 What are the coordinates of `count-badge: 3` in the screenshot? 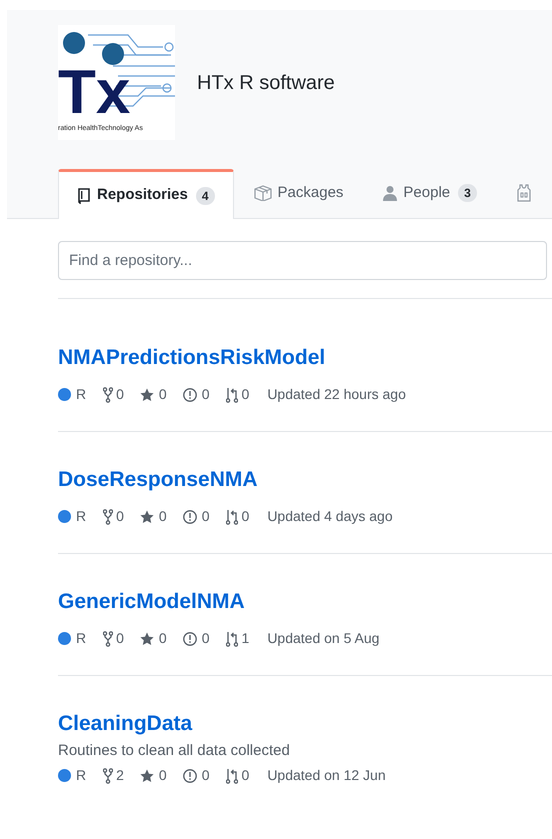 It's located at (467, 193).